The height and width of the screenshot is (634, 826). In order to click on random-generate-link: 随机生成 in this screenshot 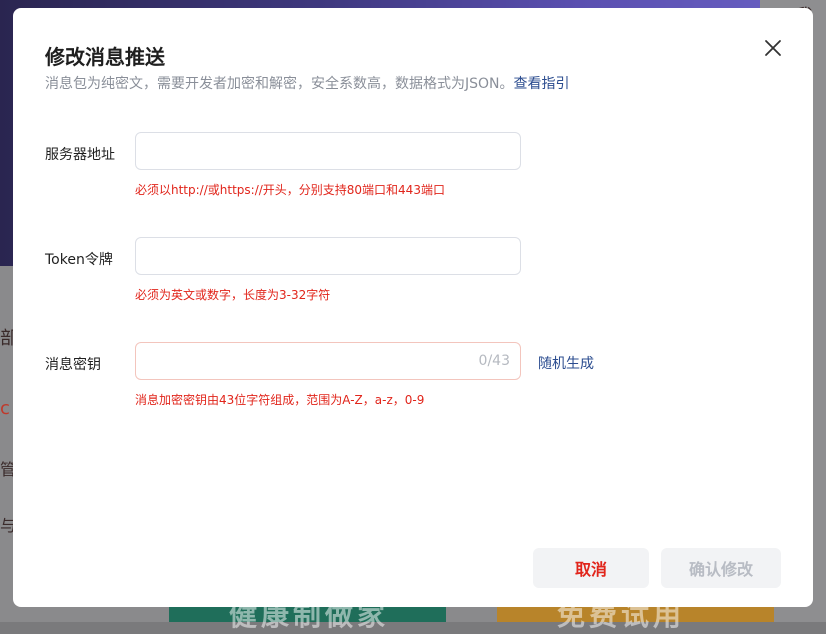, I will do `click(566, 363)`.